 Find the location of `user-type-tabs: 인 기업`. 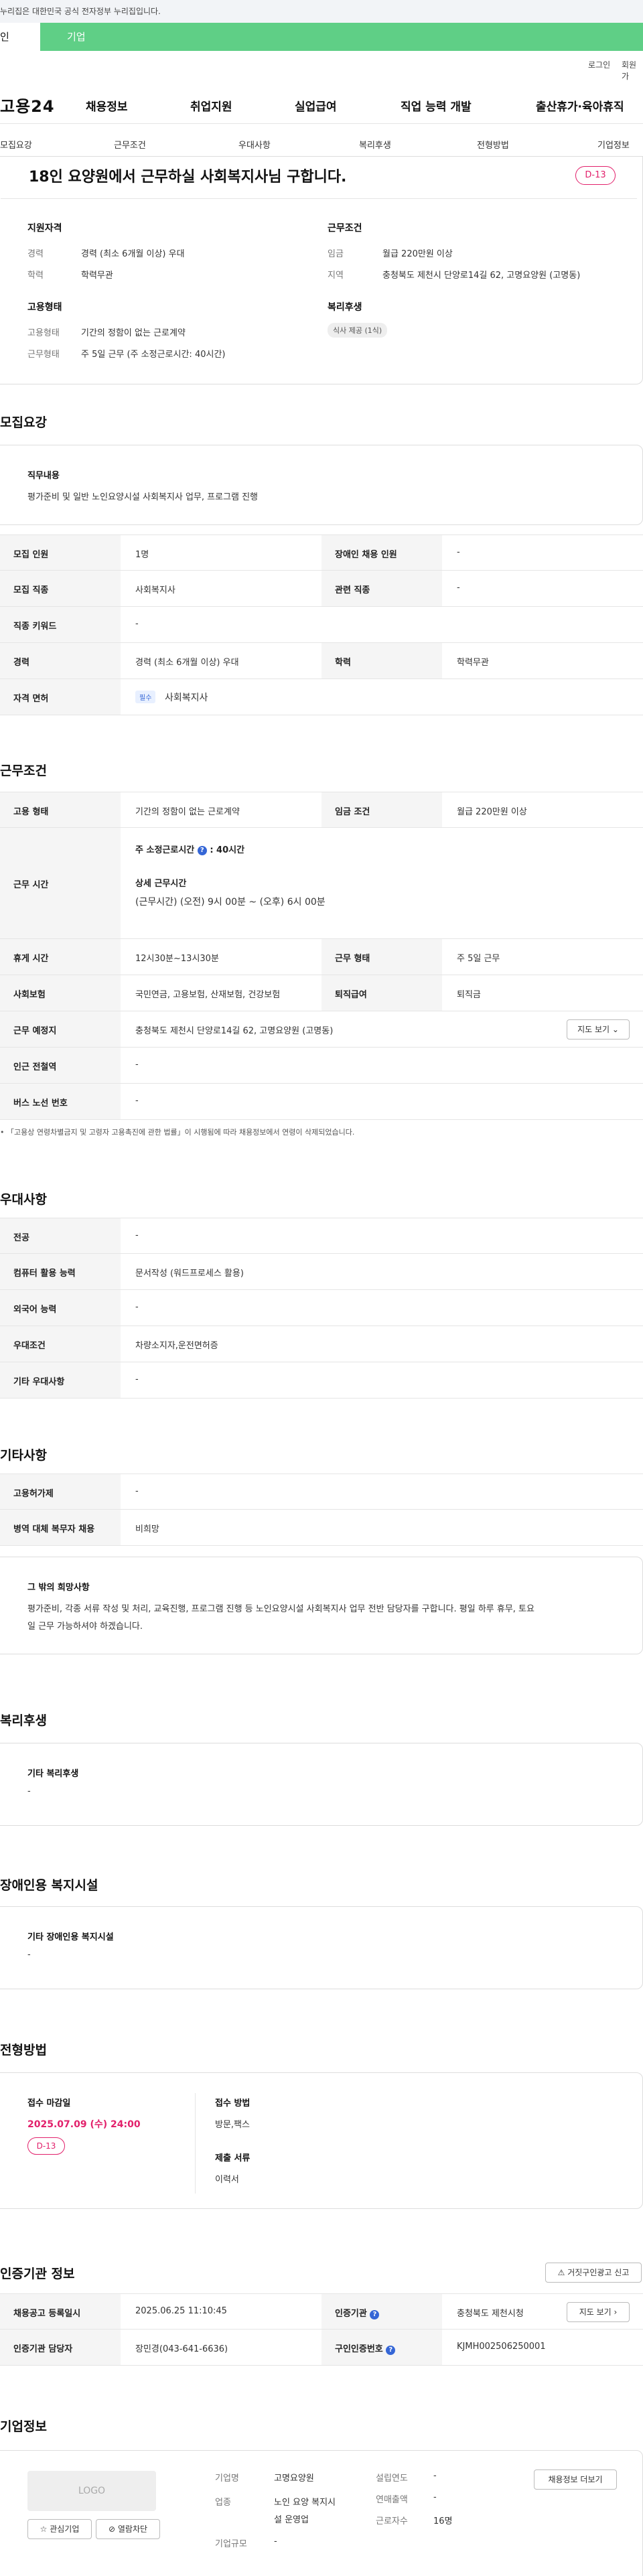

user-type-tabs: 인 기업 is located at coordinates (321, 37).